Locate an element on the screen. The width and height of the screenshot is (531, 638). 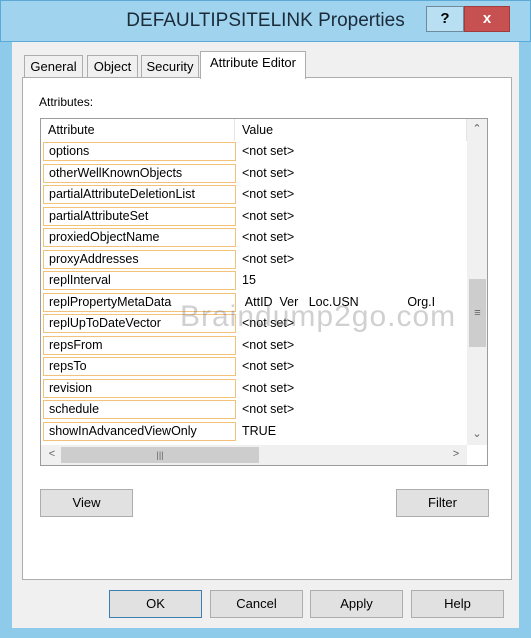
table-row: options <not set> is located at coordinates (254, 151).